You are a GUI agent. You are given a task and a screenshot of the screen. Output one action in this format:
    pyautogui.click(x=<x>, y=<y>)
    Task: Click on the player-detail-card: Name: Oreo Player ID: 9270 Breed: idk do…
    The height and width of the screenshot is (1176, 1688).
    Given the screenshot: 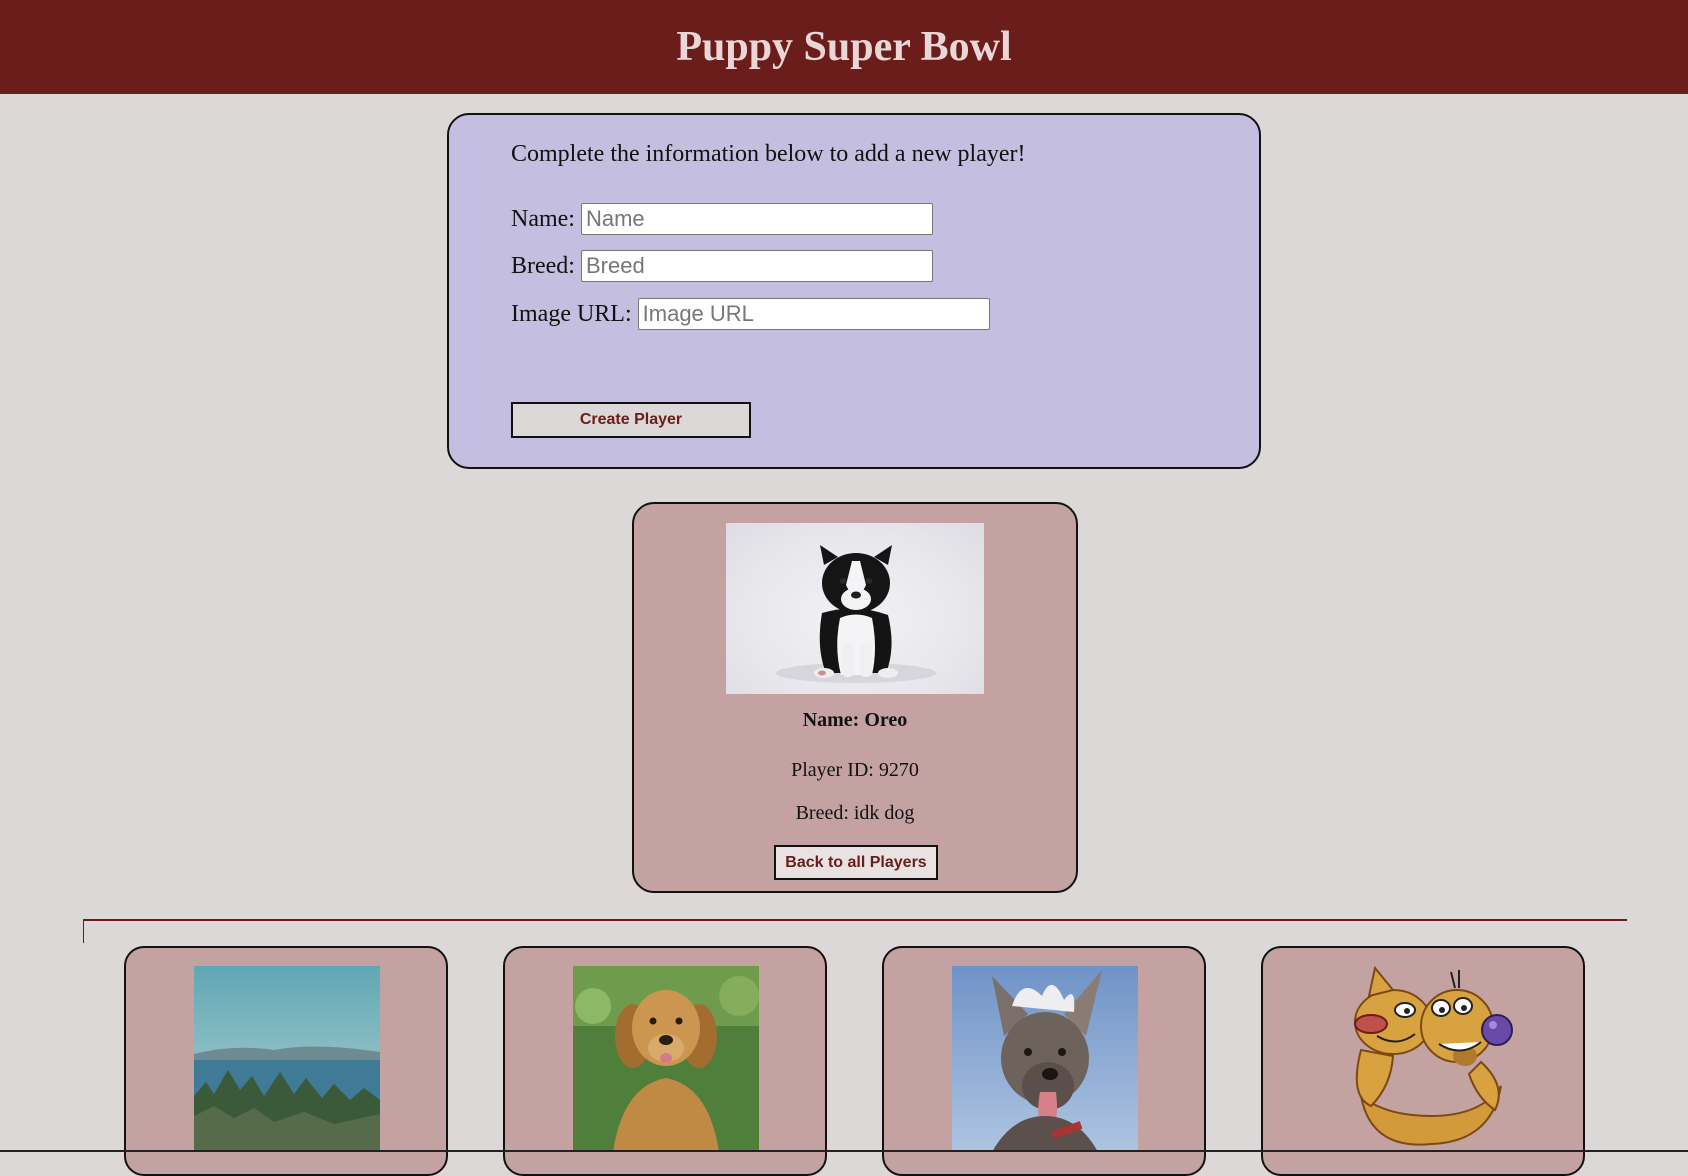 What is the action you would take?
    pyautogui.click(x=855, y=697)
    